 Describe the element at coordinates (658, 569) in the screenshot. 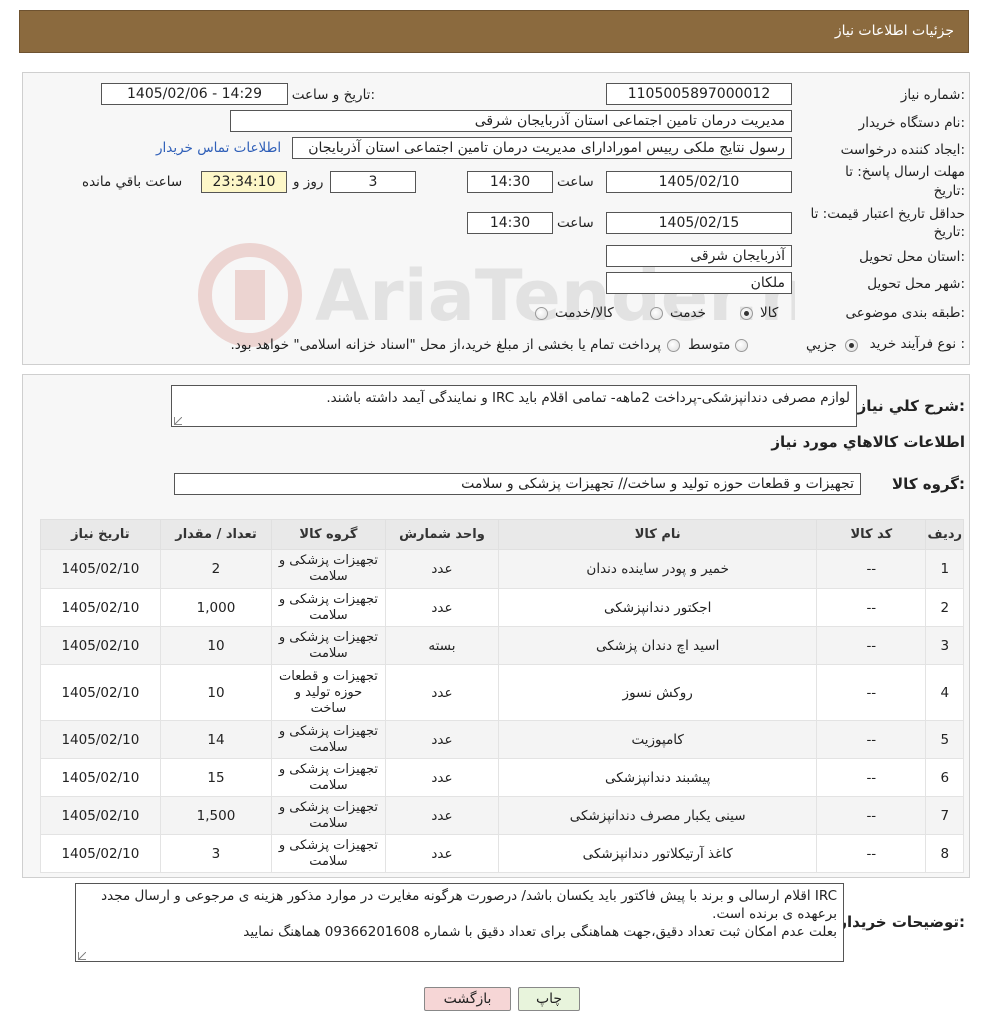

I see `cell-name: خمیر و پودر ساینده دندان` at that location.